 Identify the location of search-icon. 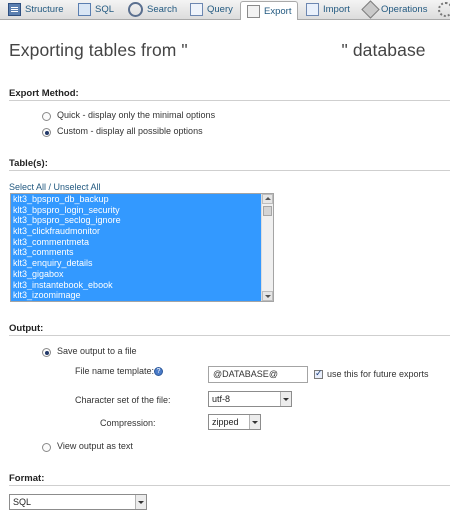
(135, 9).